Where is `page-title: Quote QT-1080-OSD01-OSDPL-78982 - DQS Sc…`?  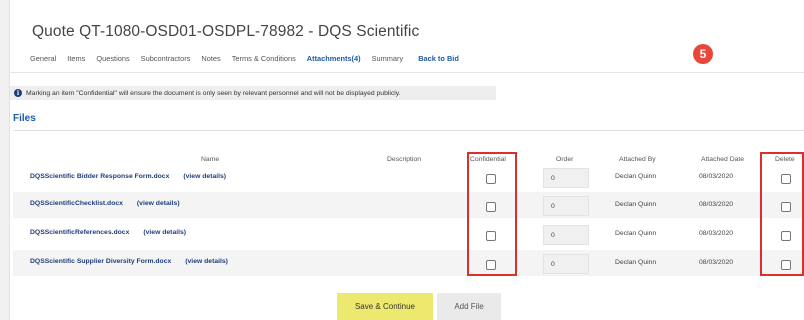
page-title: Quote QT-1080-OSD01-OSDPL-78982 - DQS Sc… is located at coordinates (226, 31).